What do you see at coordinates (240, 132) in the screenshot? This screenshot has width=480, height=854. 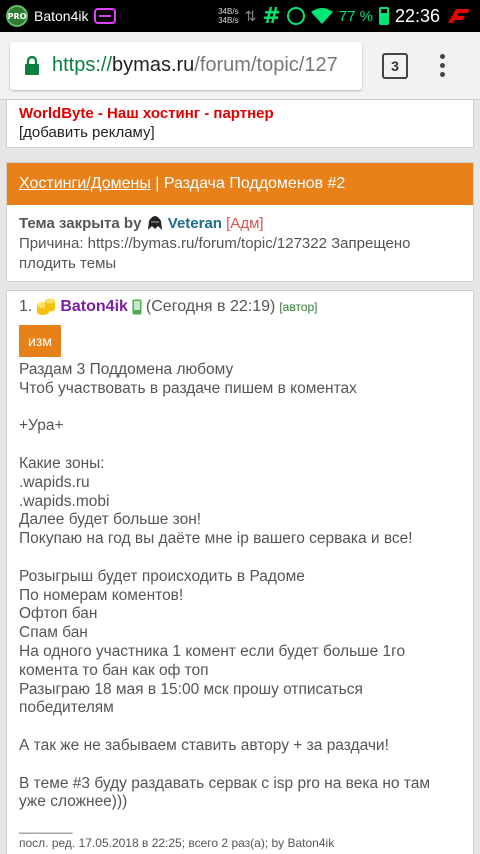 I see `add-ad-link: [добавить рекламу]` at bounding box center [240, 132].